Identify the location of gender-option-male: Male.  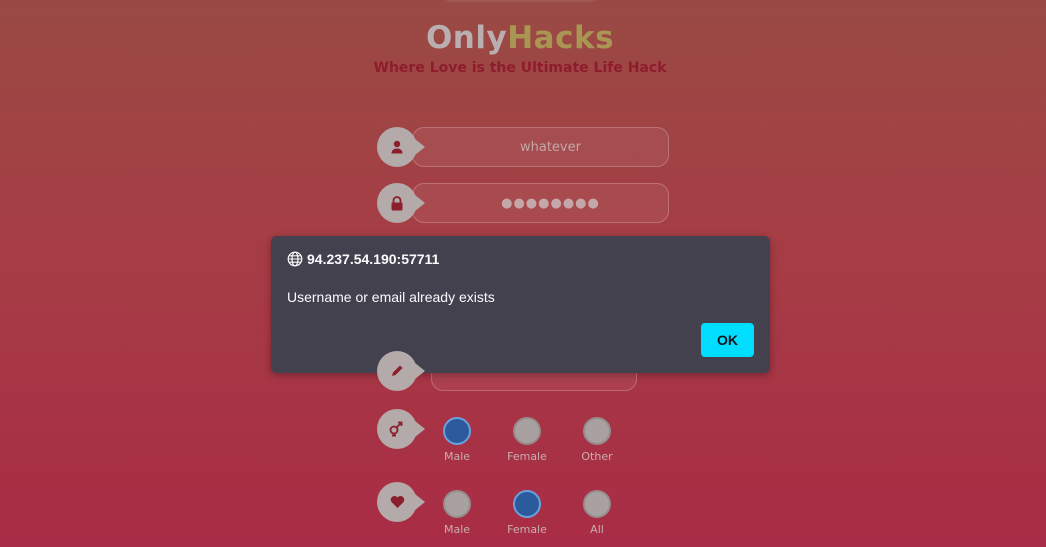
(457, 440).